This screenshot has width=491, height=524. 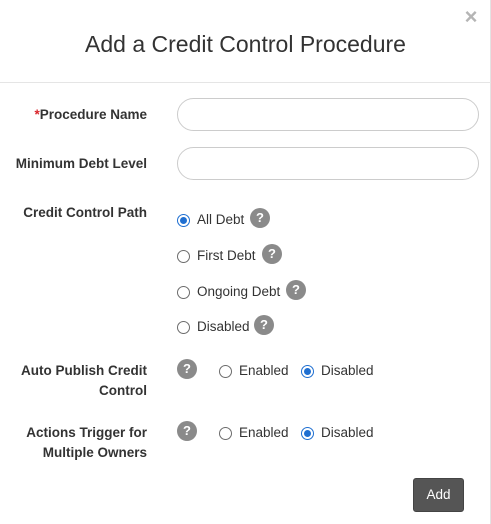 What do you see at coordinates (93, 114) in the screenshot?
I see `procedure-name-label-text: Procedure Name` at bounding box center [93, 114].